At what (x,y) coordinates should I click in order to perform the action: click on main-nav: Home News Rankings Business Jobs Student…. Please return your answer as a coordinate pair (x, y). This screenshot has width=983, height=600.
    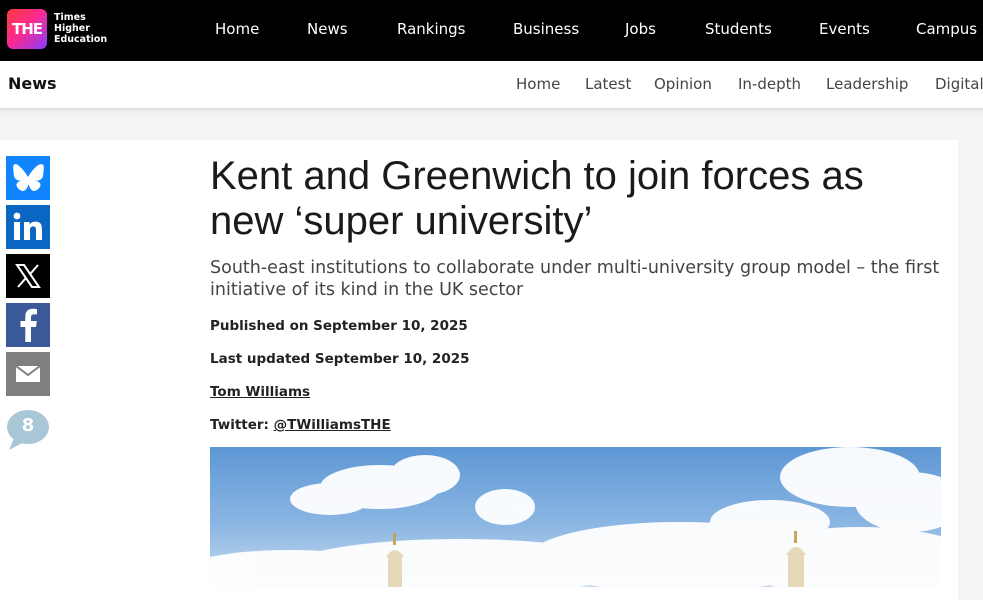
    Looking at the image, I should click on (491, 30).